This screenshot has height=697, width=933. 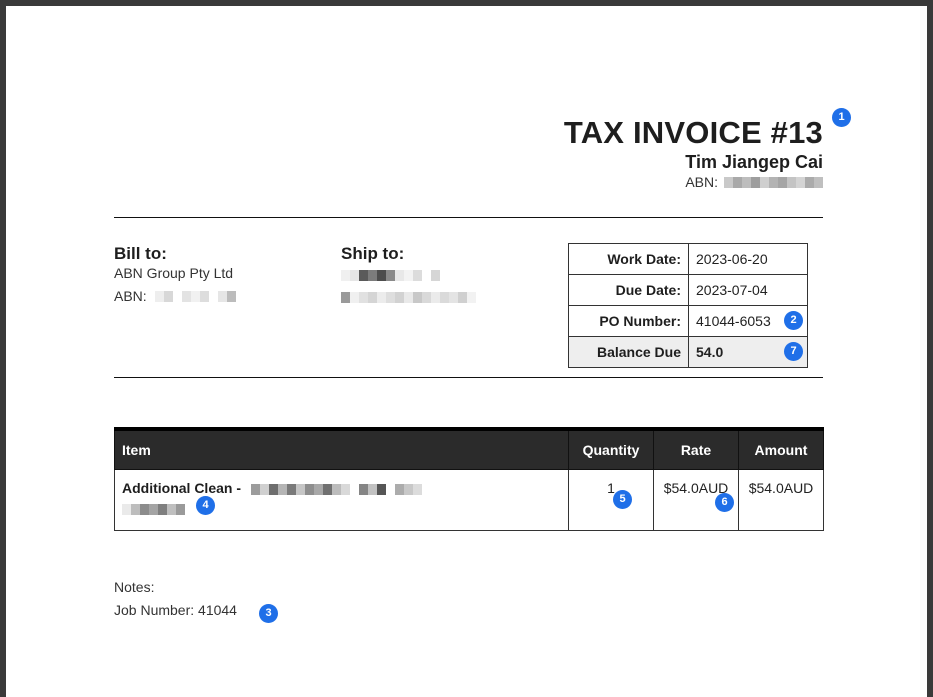 What do you see at coordinates (628, 321) in the screenshot?
I see `po-number-label: PO Number:` at bounding box center [628, 321].